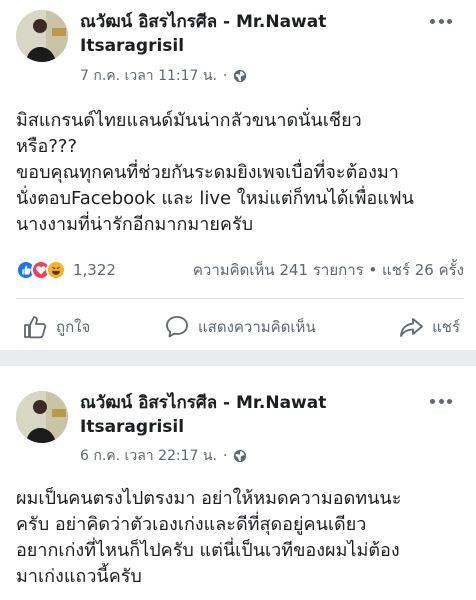  I want to click on post-meta: 6 ก.ค. เวลา 22:17 น. ·, so click(163, 456).